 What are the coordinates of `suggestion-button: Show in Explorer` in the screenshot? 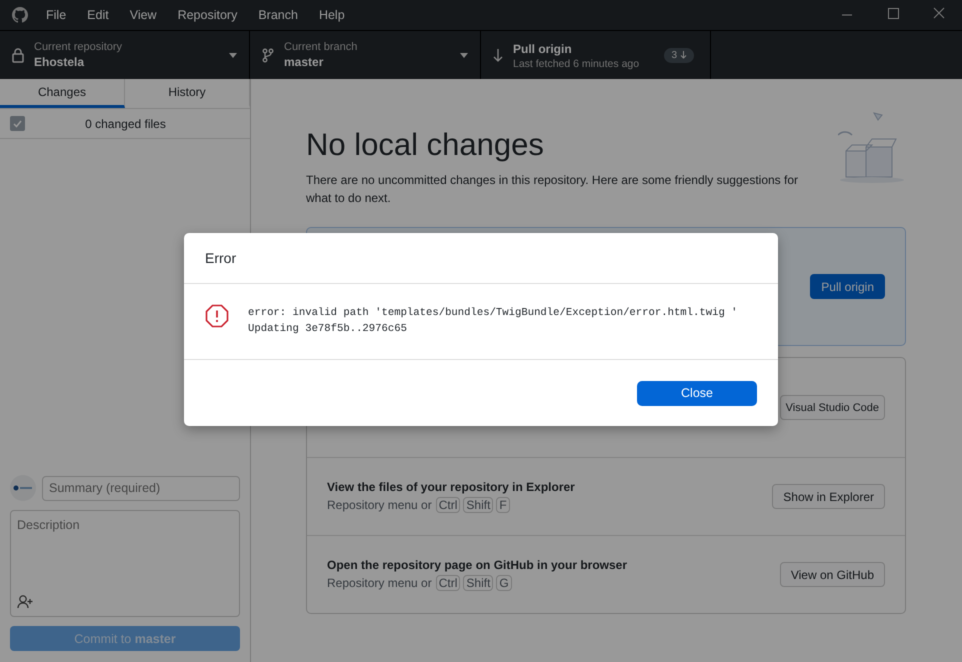 It's located at (828, 496).